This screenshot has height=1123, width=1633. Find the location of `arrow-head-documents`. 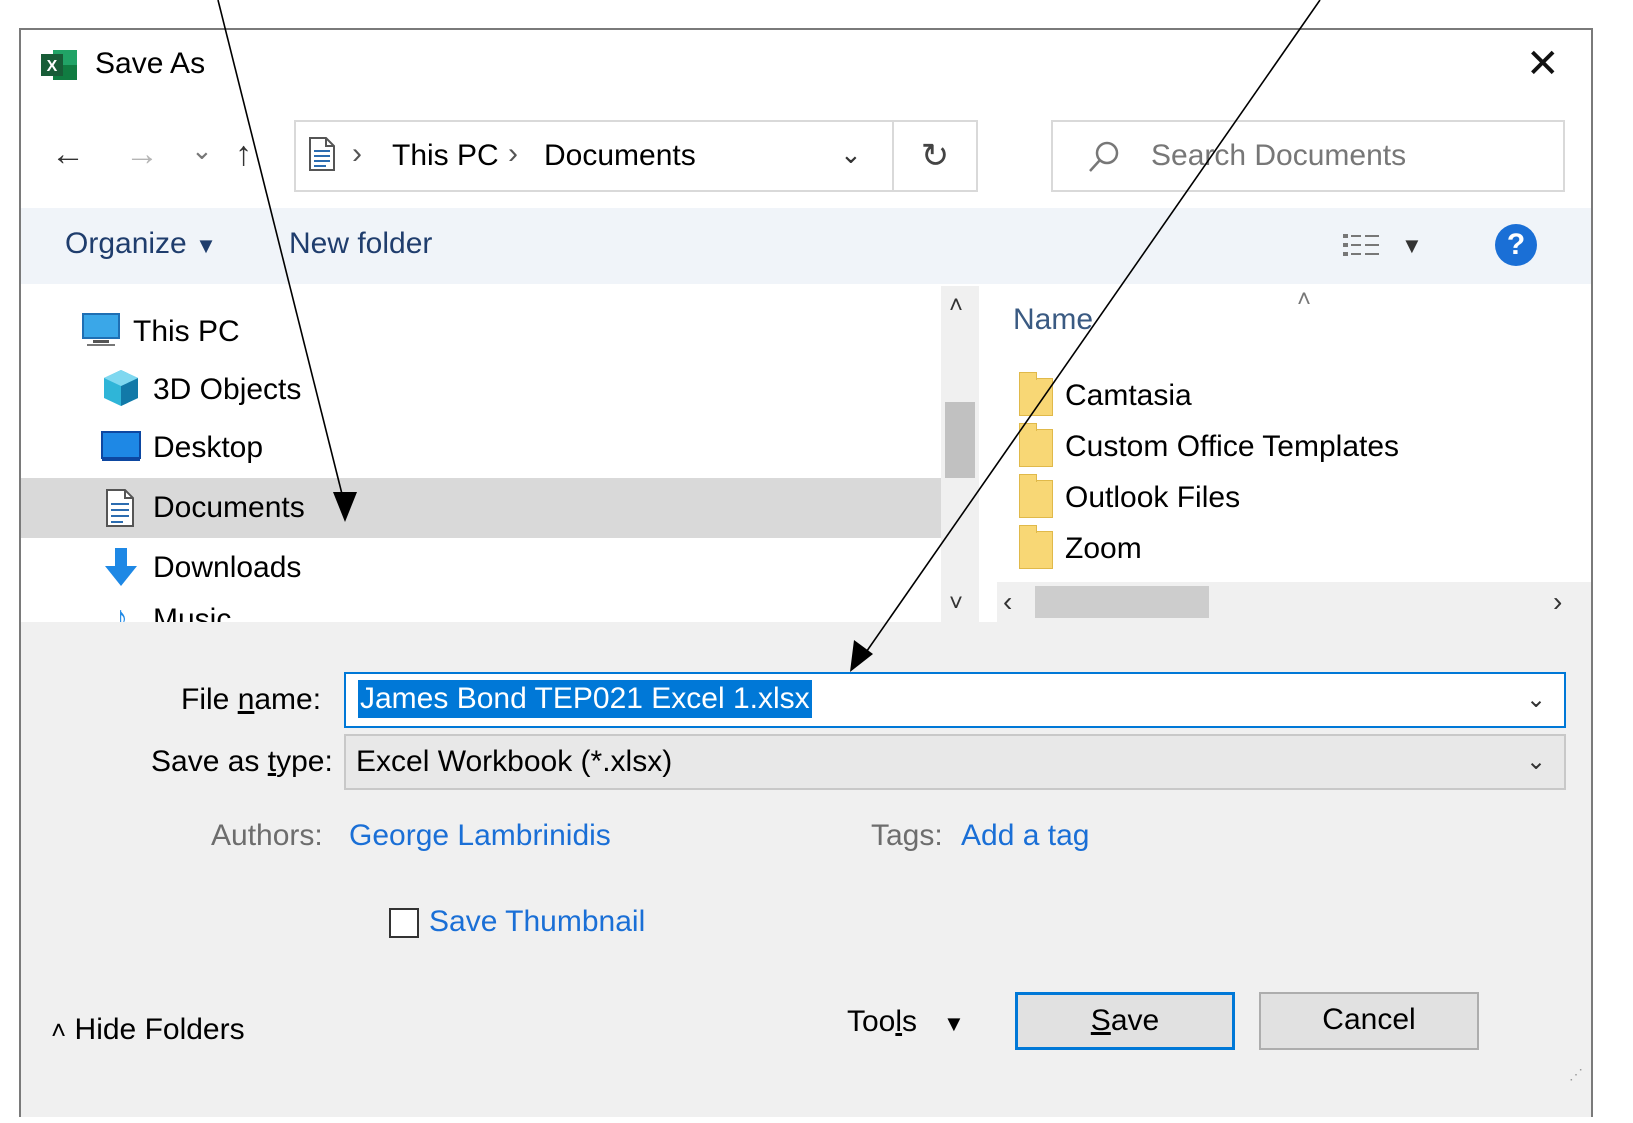

arrow-head-documents is located at coordinates (345, 507).